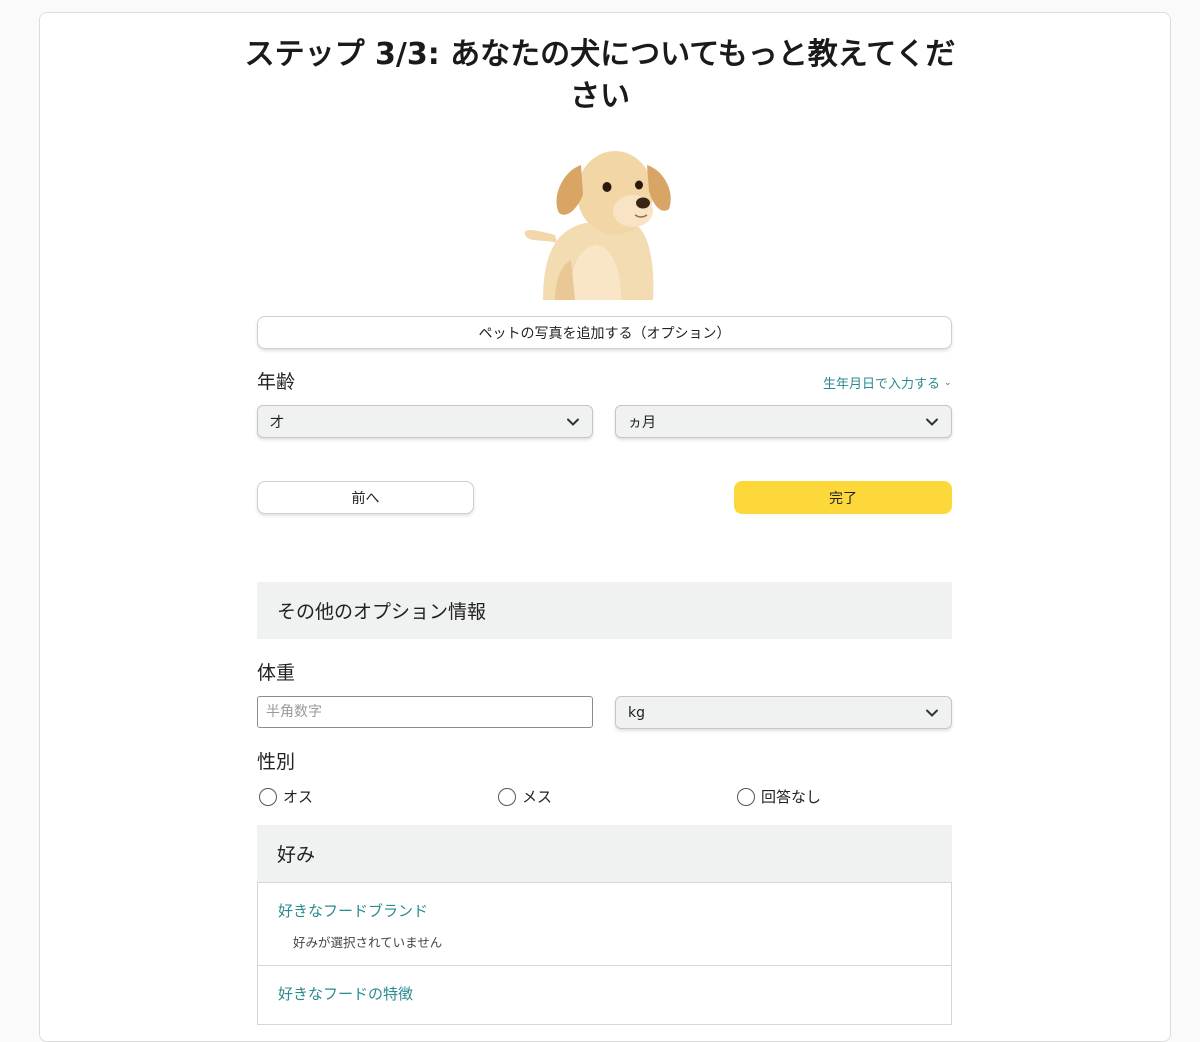 This screenshot has height=1042, width=1200. I want to click on gender-radio-female: メス, so click(525, 796).